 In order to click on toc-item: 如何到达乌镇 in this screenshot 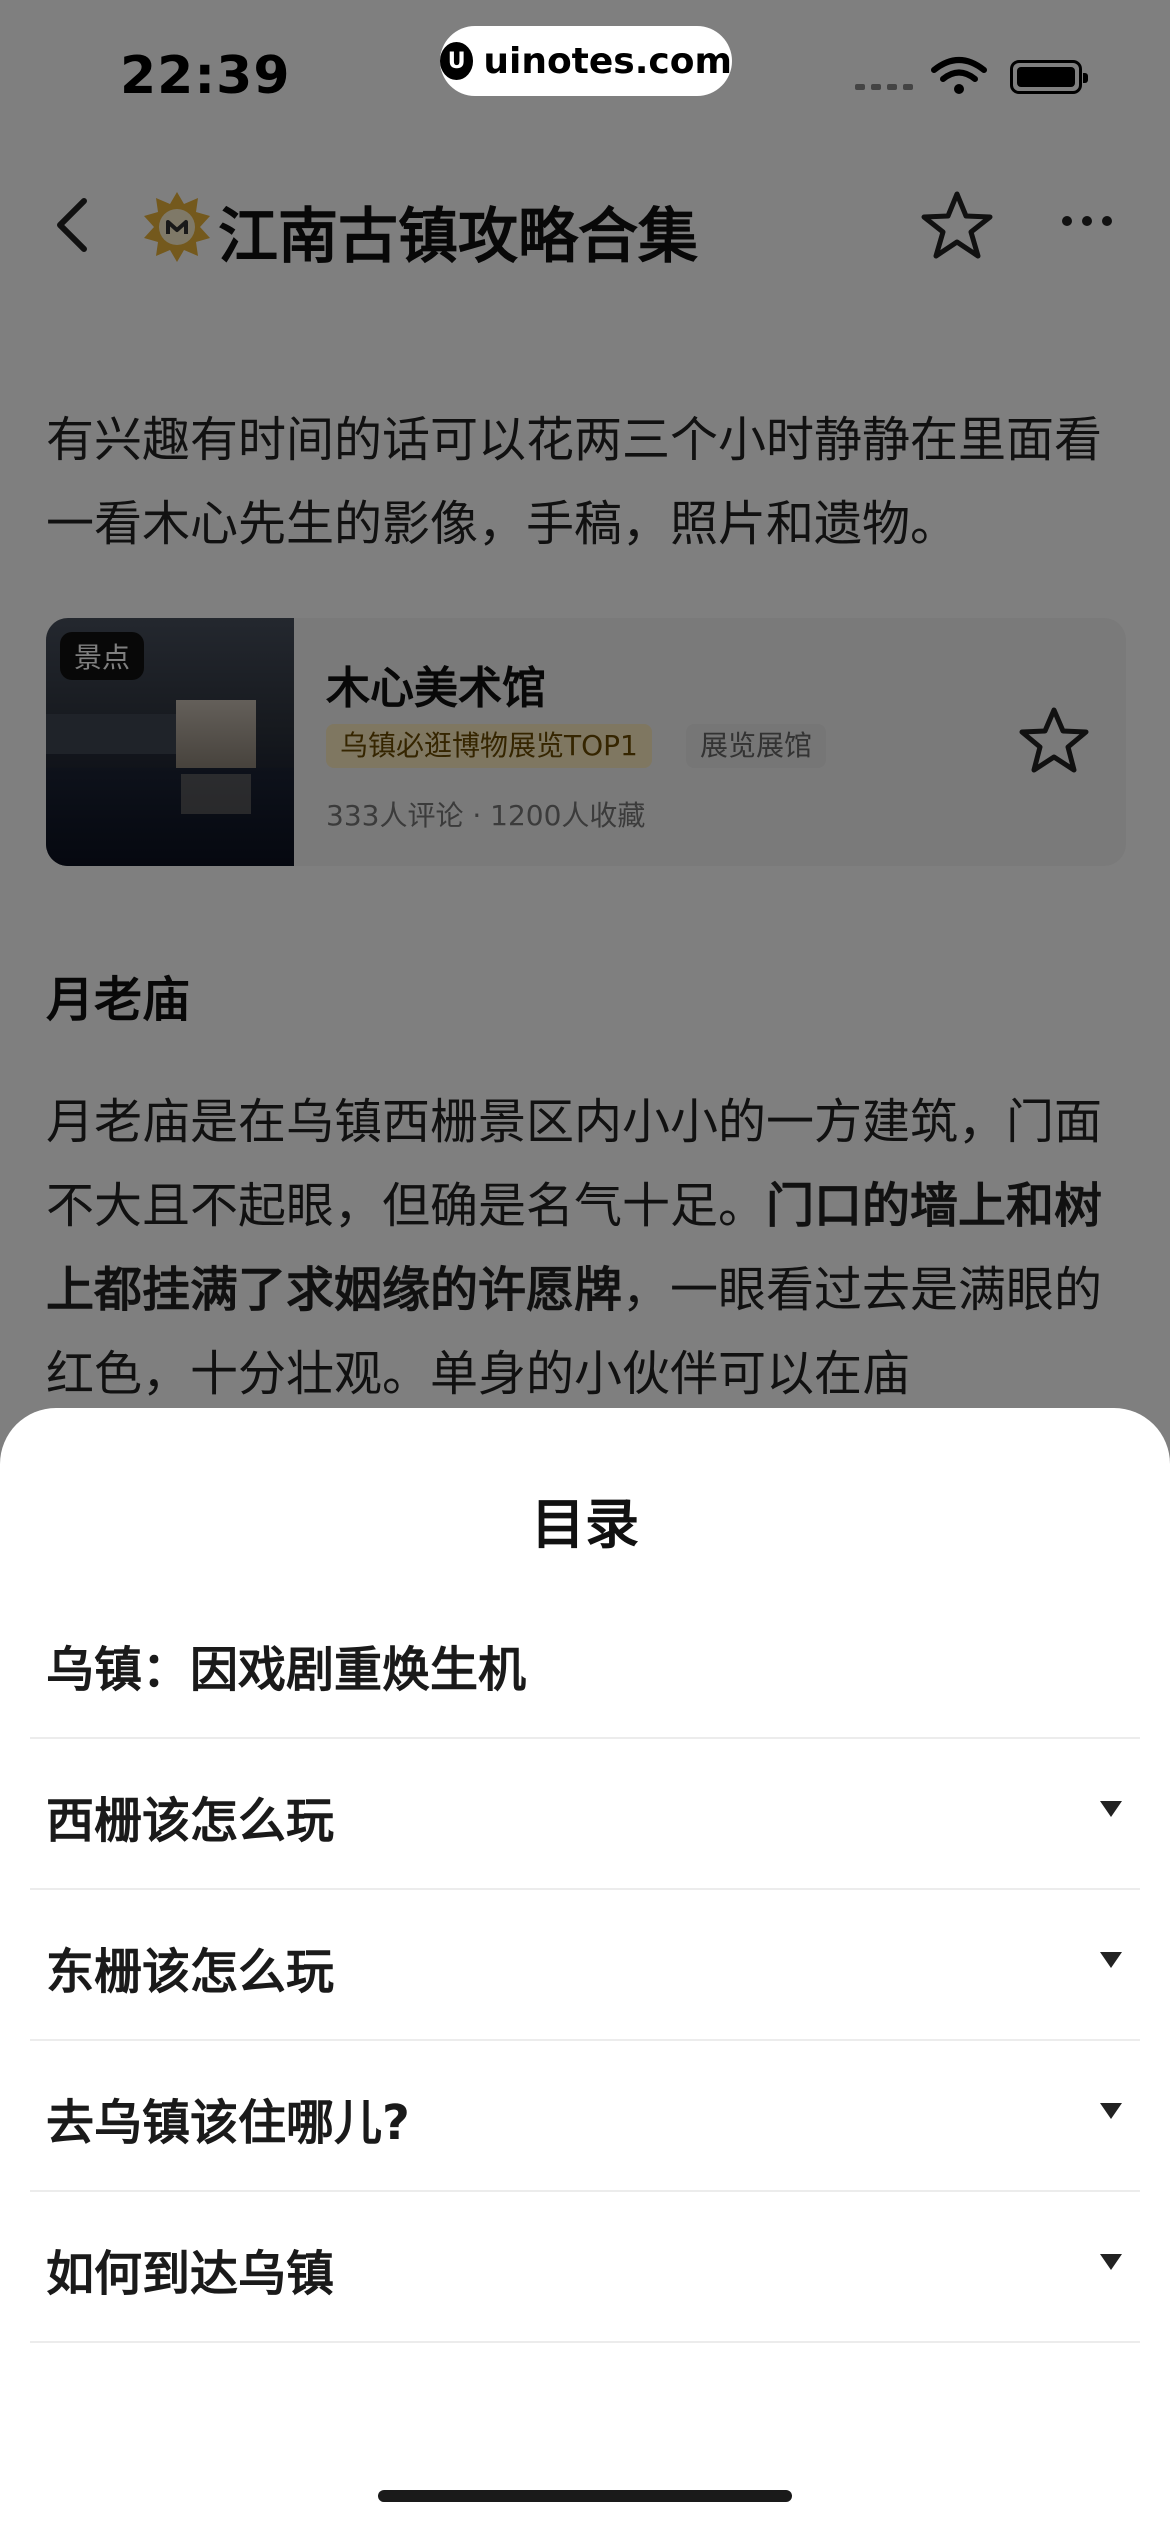, I will do `click(585, 2267)`.